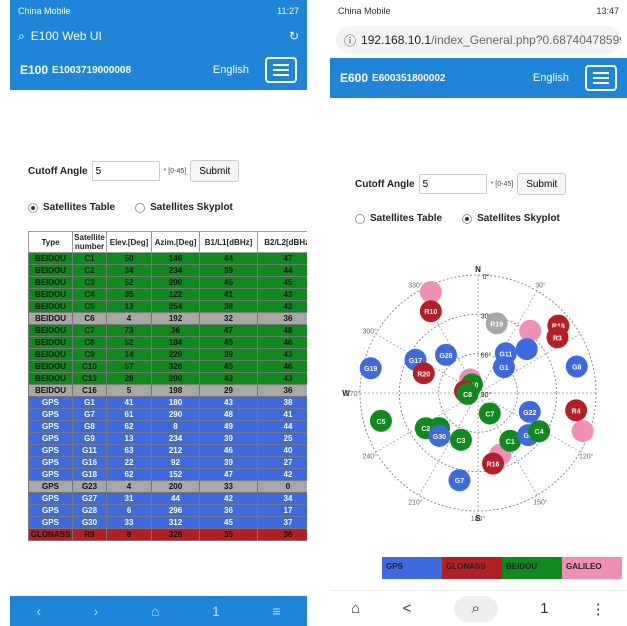 This screenshot has width=627, height=626. I want to click on android-nav-button: ≡, so click(276, 611).